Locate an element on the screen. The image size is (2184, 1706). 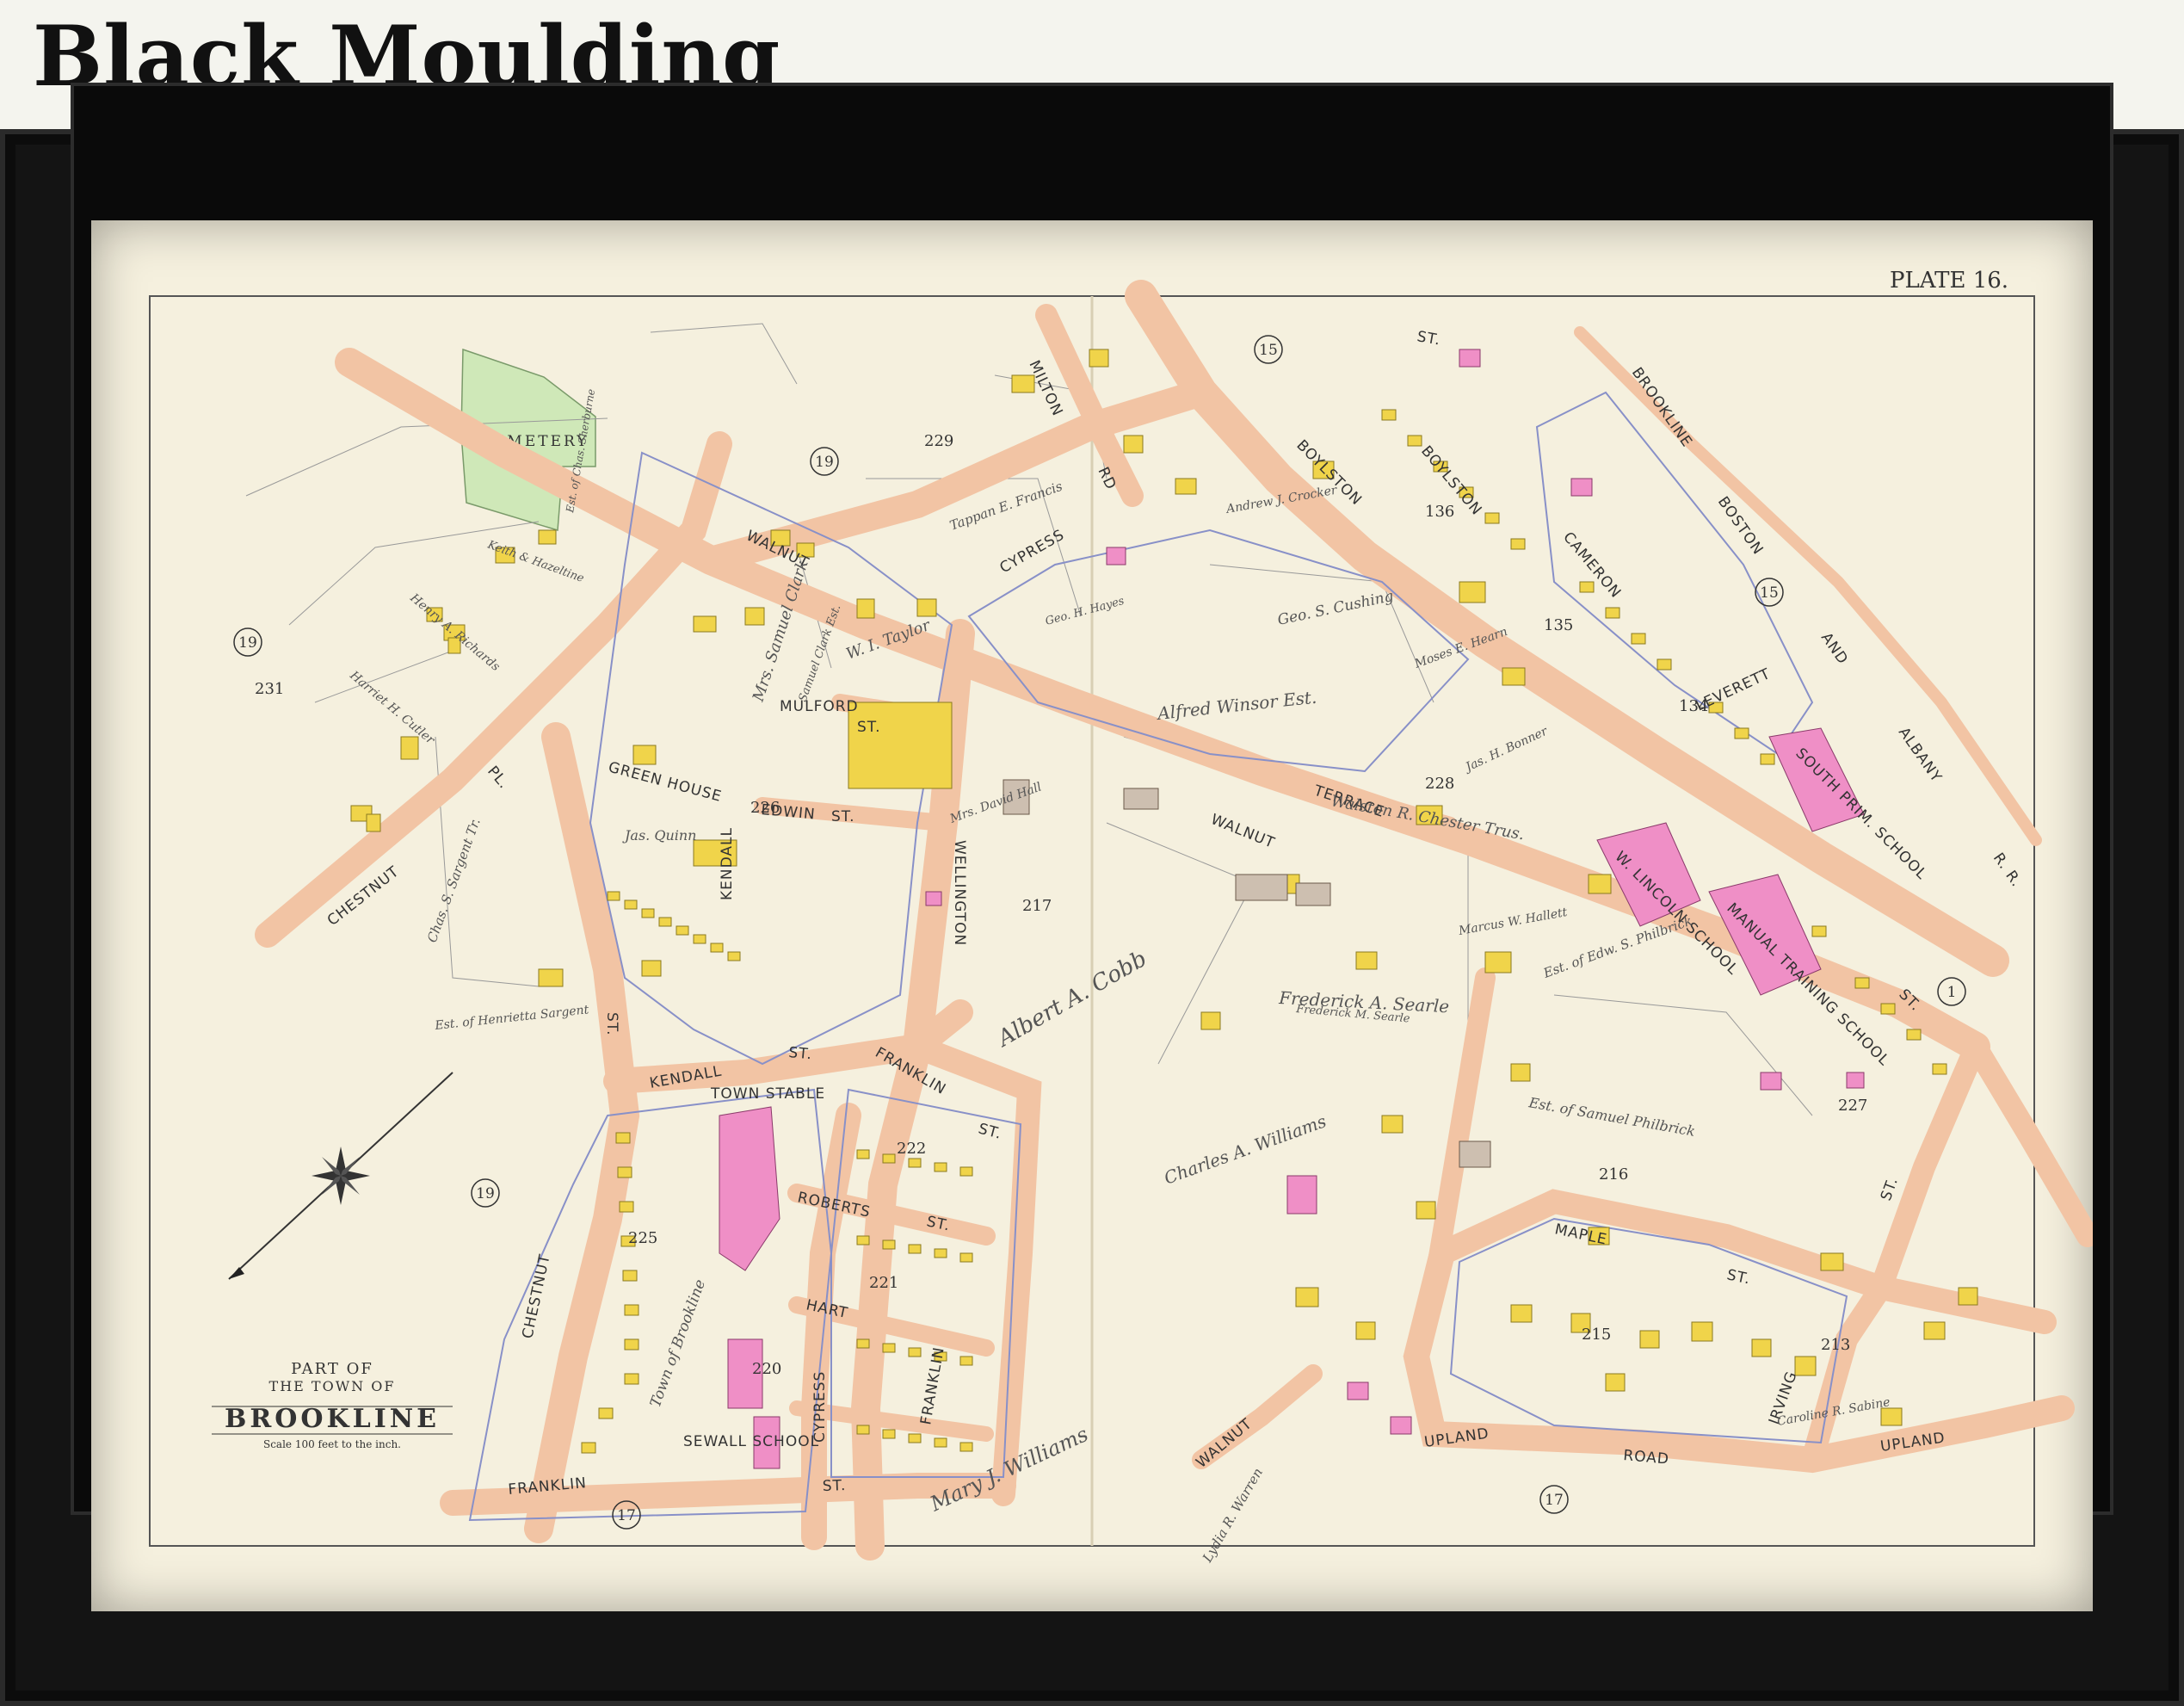
plate-number: PLATE 16. is located at coordinates (1949, 281).